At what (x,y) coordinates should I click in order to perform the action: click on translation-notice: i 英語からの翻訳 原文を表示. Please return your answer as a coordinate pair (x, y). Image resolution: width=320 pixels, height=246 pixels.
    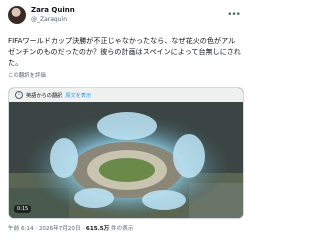
    Looking at the image, I should click on (126, 95).